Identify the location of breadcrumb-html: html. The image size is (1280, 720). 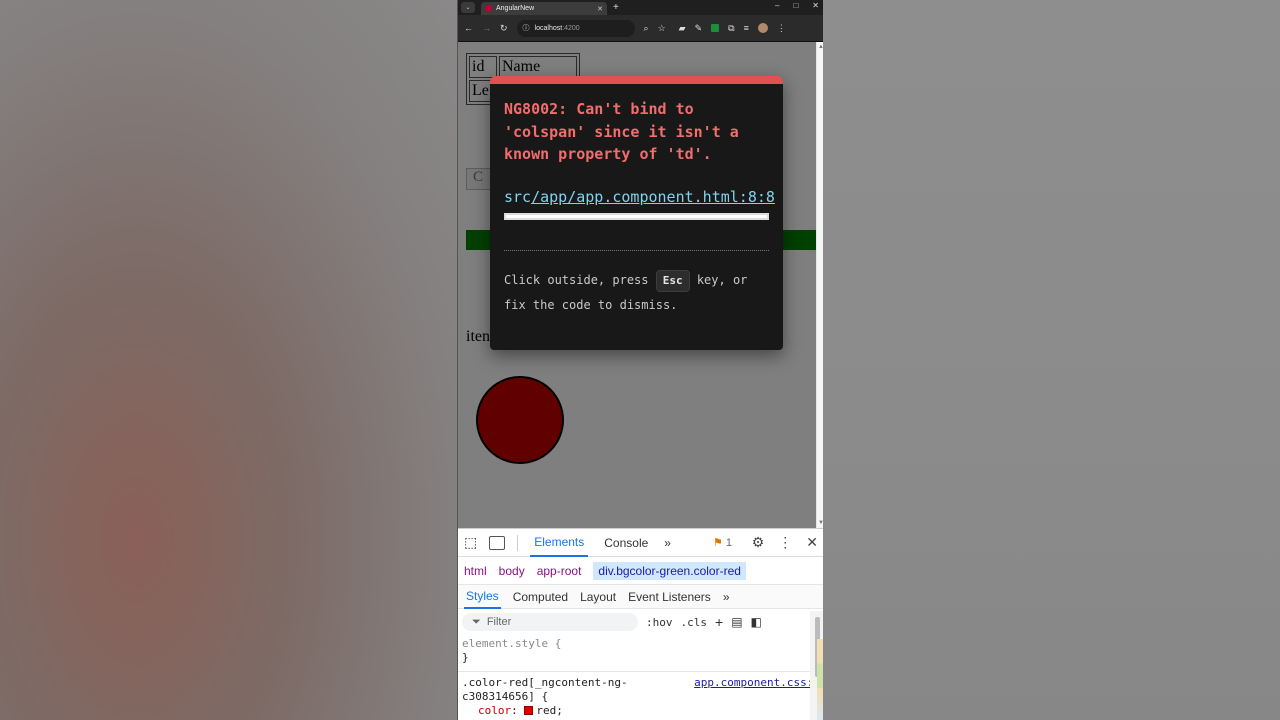
(475, 571).